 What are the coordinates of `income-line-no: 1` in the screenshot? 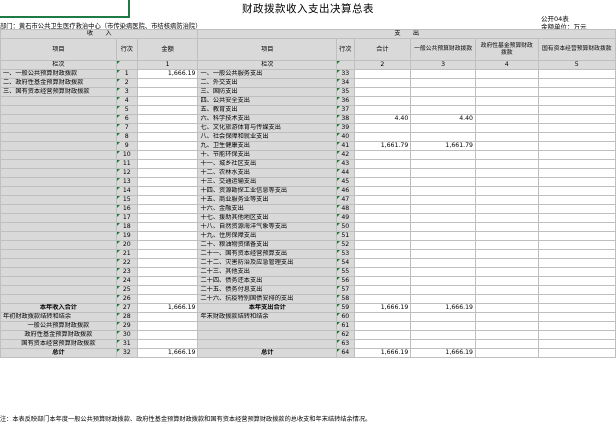 It's located at (126, 74).